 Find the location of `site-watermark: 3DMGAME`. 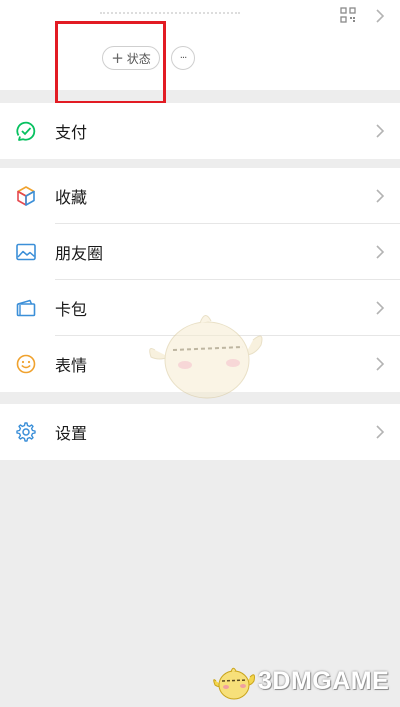

site-watermark: 3DMGAME is located at coordinates (300, 681).